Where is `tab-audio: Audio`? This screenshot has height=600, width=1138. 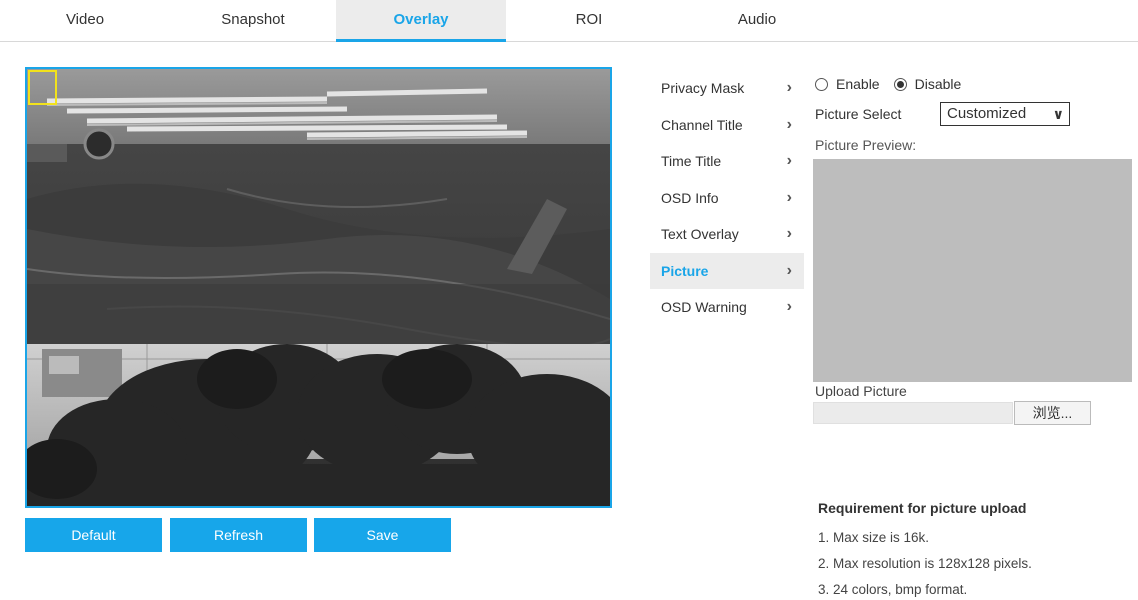 tab-audio: Audio is located at coordinates (757, 21).